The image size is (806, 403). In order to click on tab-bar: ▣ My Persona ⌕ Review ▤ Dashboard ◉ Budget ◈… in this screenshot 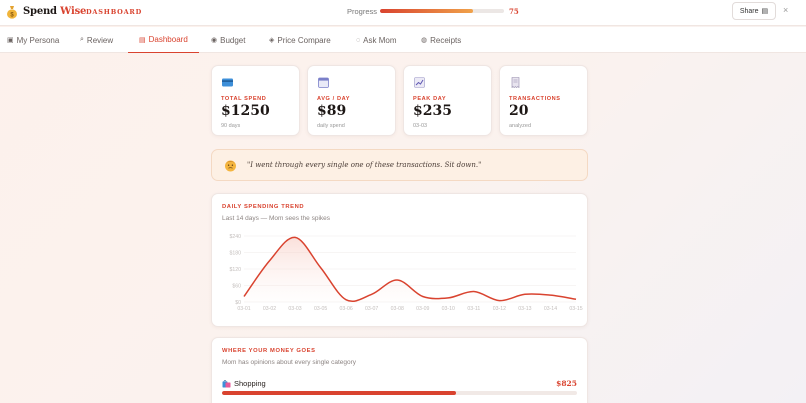, I will do `click(403, 40)`.